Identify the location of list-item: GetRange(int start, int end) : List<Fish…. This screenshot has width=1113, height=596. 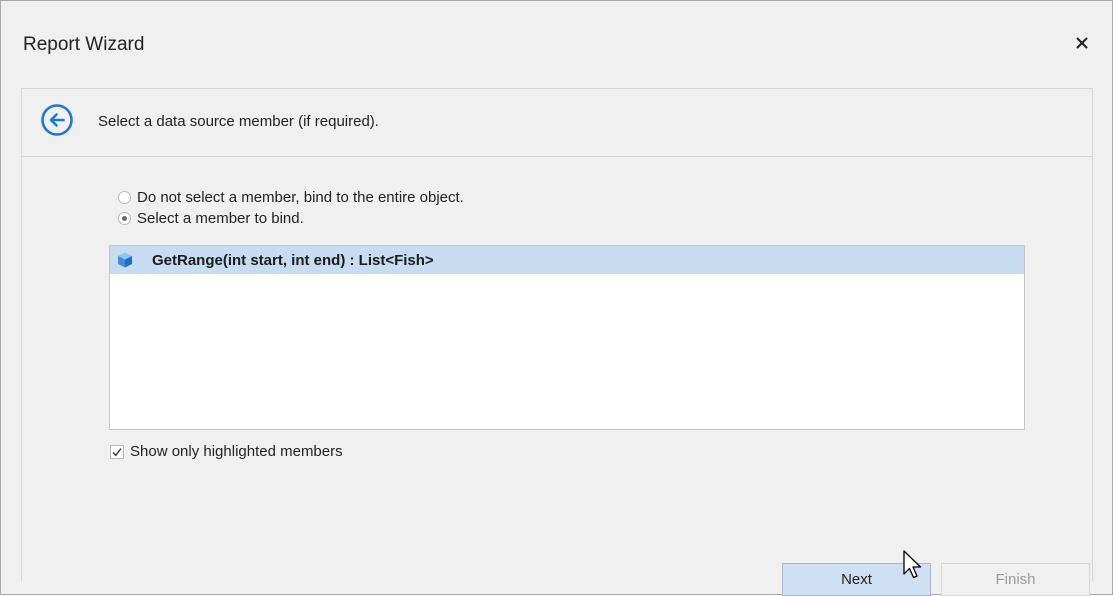
(567, 260).